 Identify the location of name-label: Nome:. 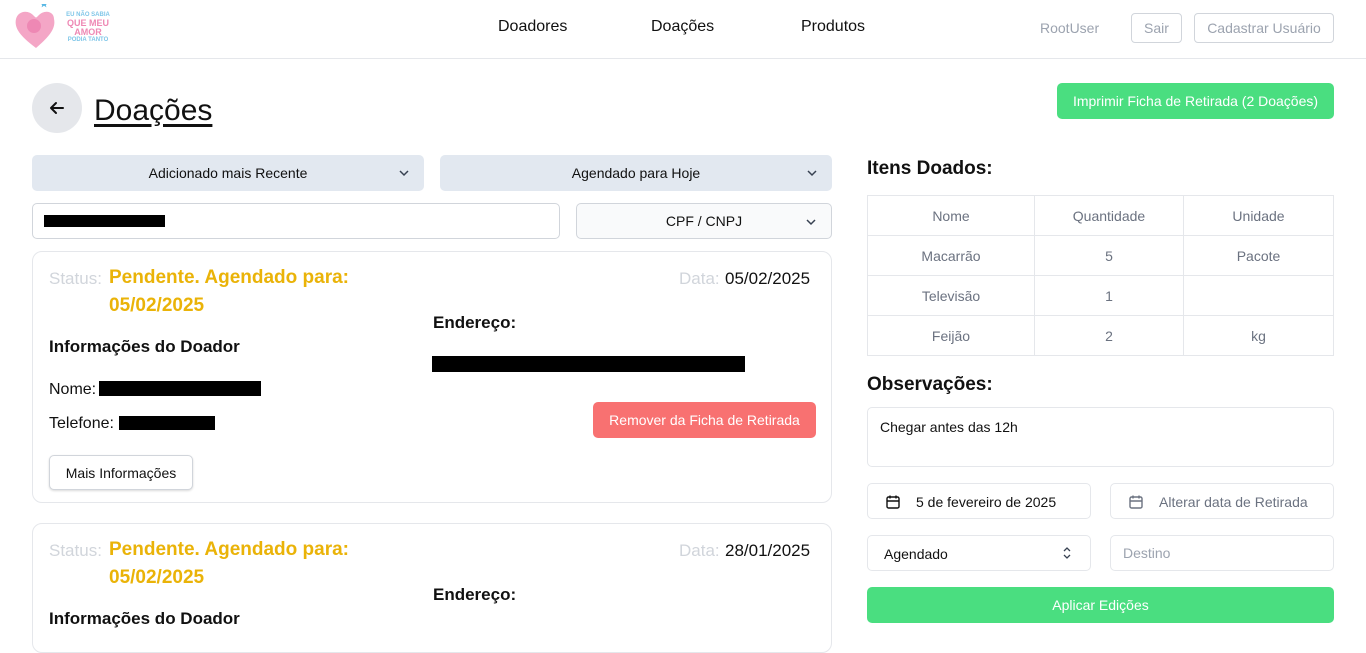
(73, 389).